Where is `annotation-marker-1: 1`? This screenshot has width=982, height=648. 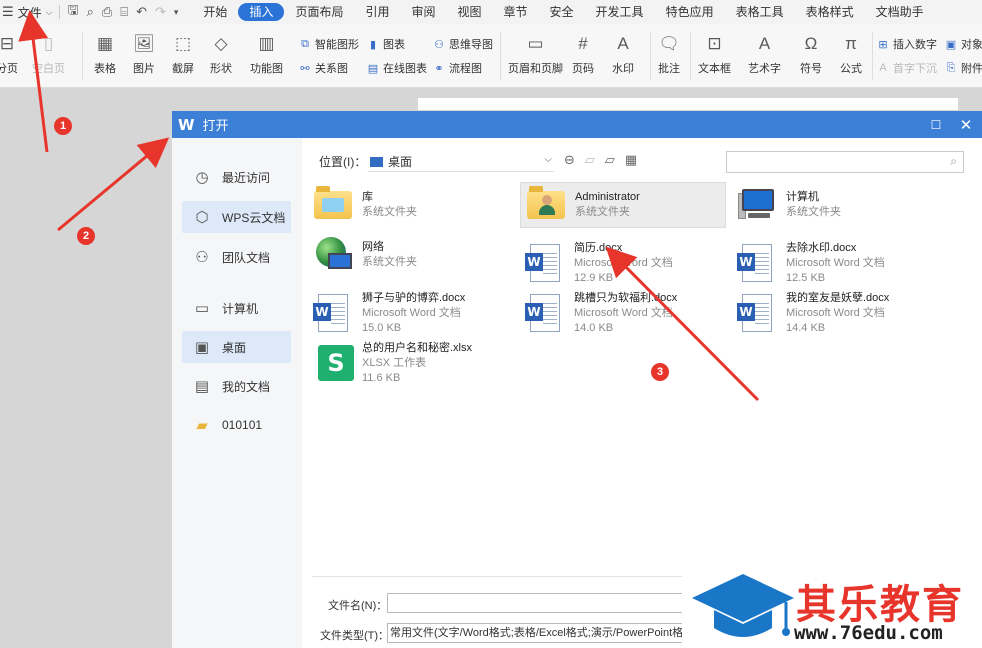 annotation-marker-1: 1 is located at coordinates (63, 126).